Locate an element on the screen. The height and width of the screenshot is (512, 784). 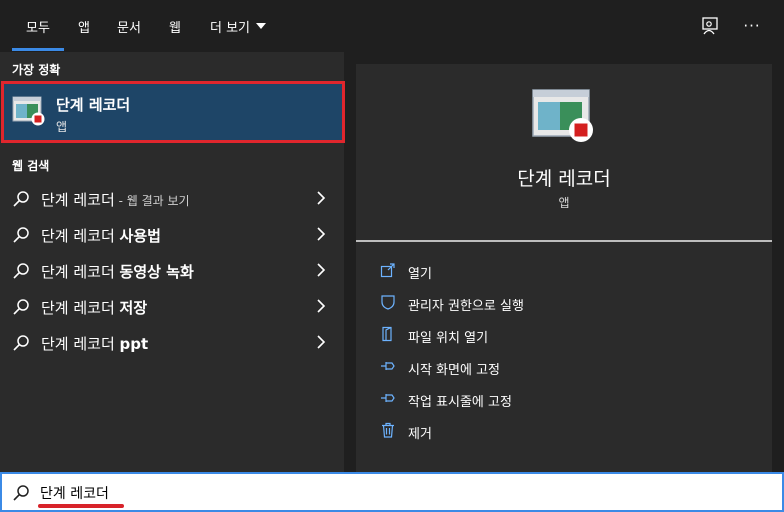
search-bar is located at coordinates (392, 492).